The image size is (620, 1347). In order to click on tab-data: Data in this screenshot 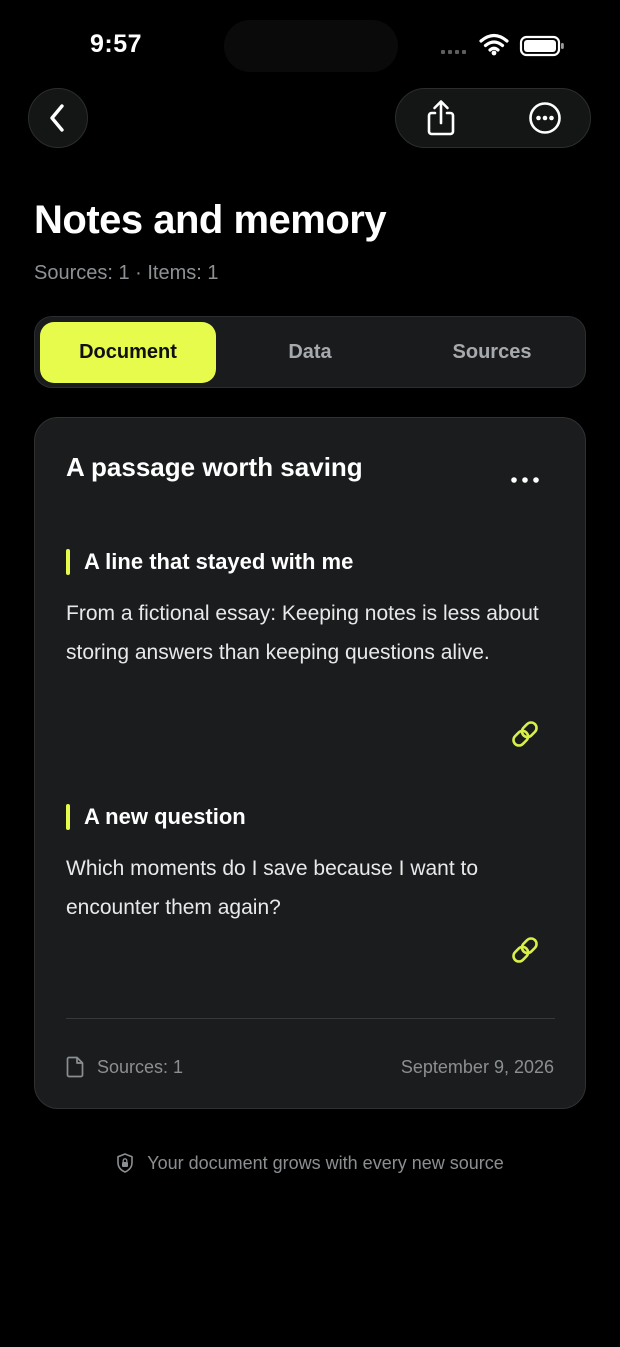, I will do `click(310, 352)`.